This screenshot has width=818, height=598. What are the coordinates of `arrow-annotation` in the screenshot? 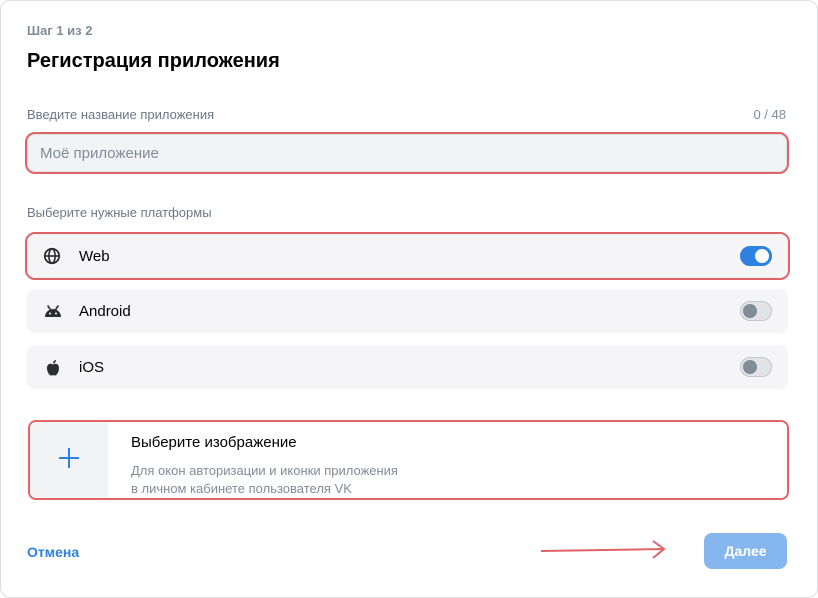 It's located at (603, 549).